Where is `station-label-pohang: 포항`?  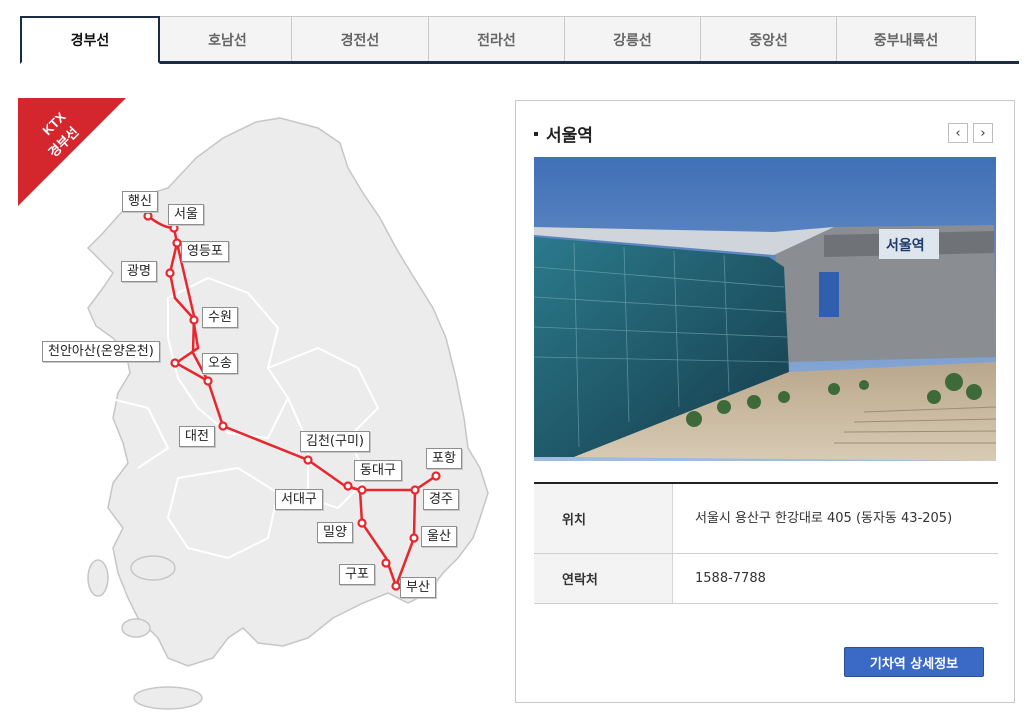 station-label-pohang: 포항 is located at coordinates (444, 458).